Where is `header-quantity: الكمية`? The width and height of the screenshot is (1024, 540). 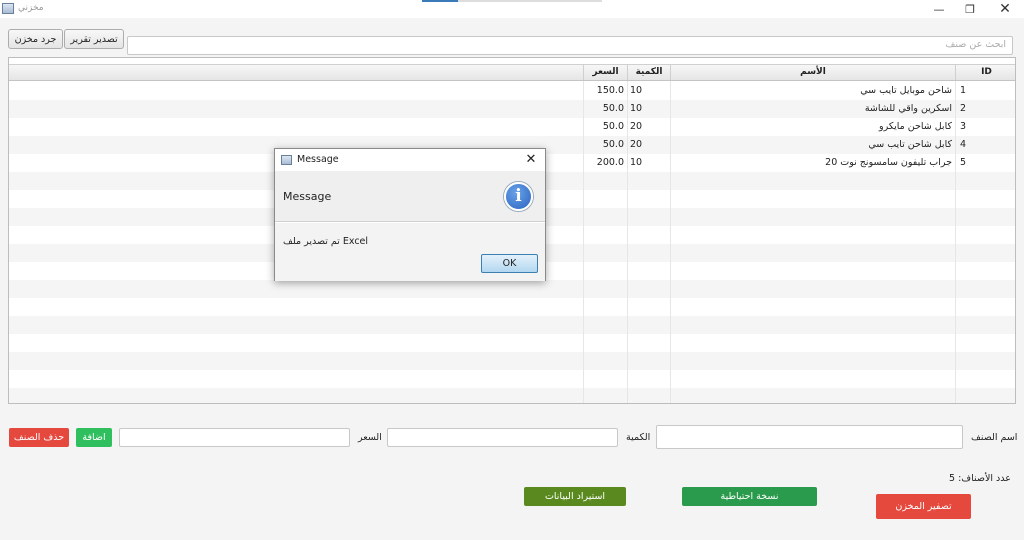
header-quantity: الكمية is located at coordinates (648, 72).